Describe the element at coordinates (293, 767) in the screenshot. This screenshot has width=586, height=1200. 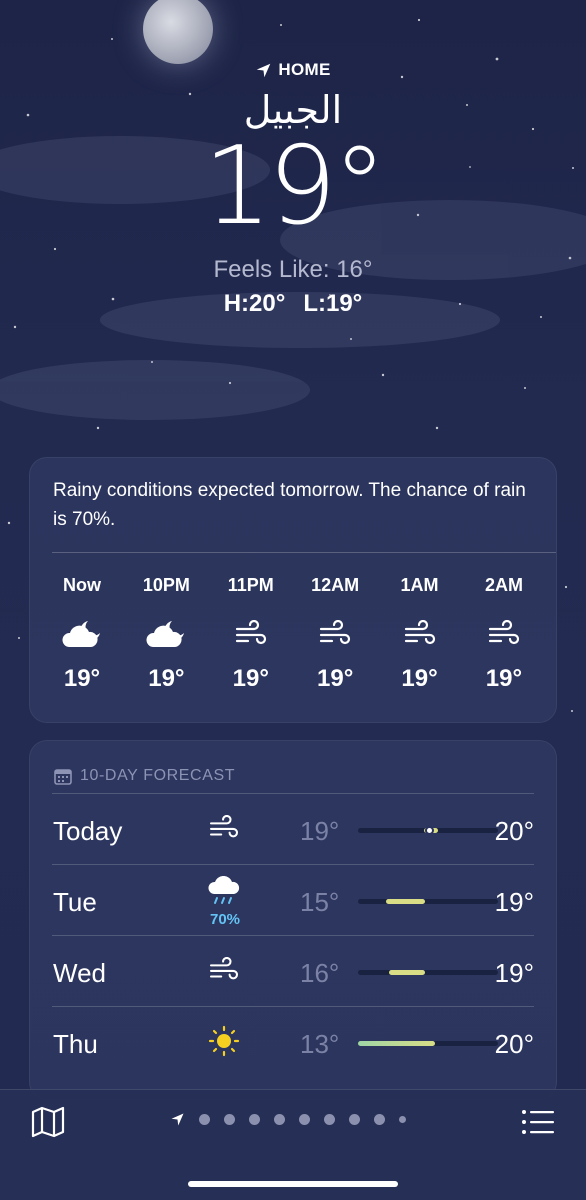
I see `forecast-title-row: 10-DAY FORECAST` at that location.